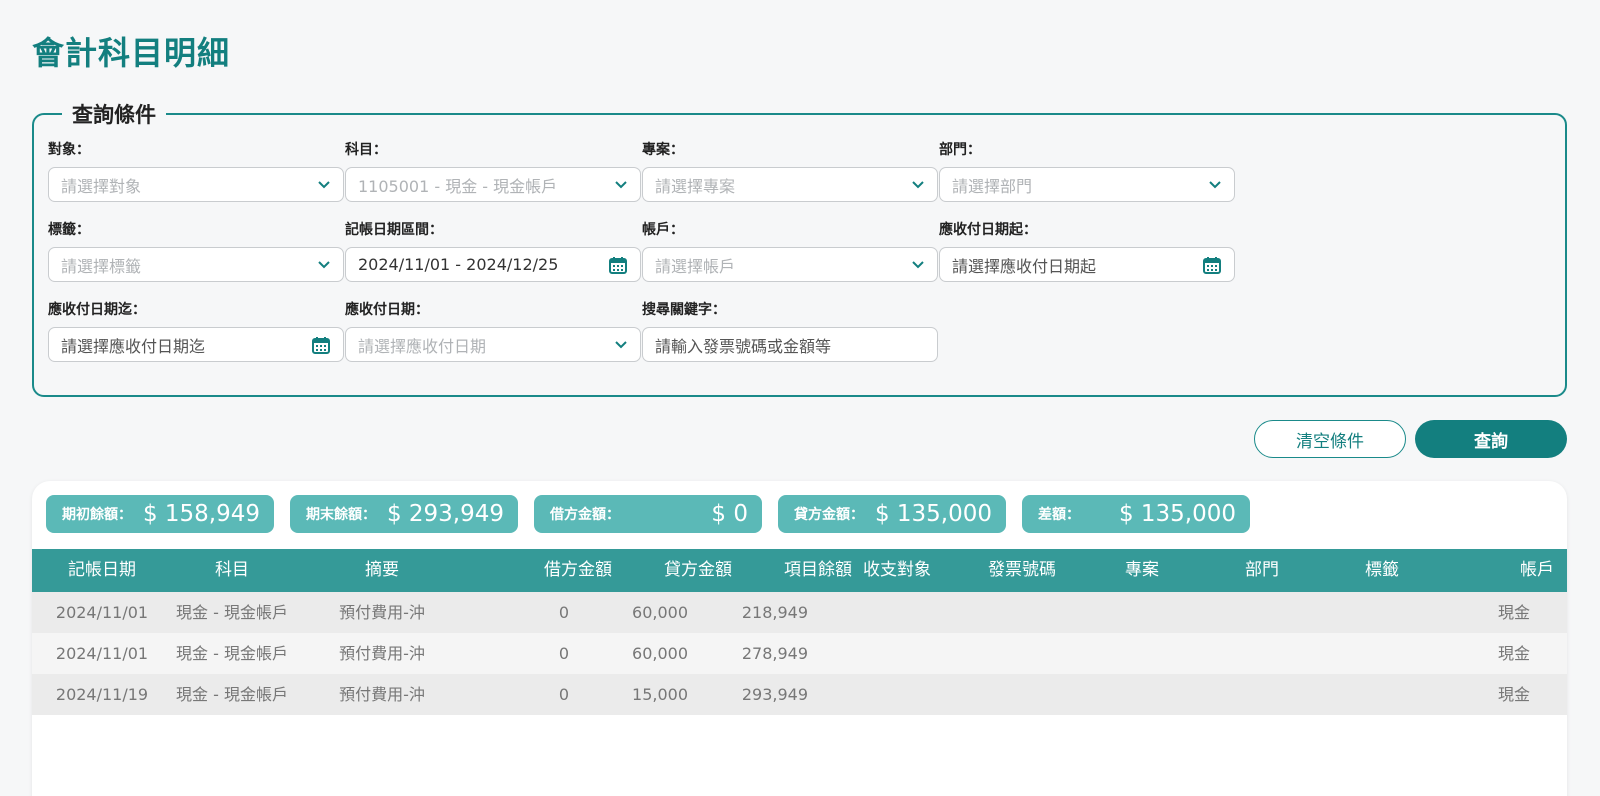  I want to click on column-header: 帳戶, so click(1502, 570).